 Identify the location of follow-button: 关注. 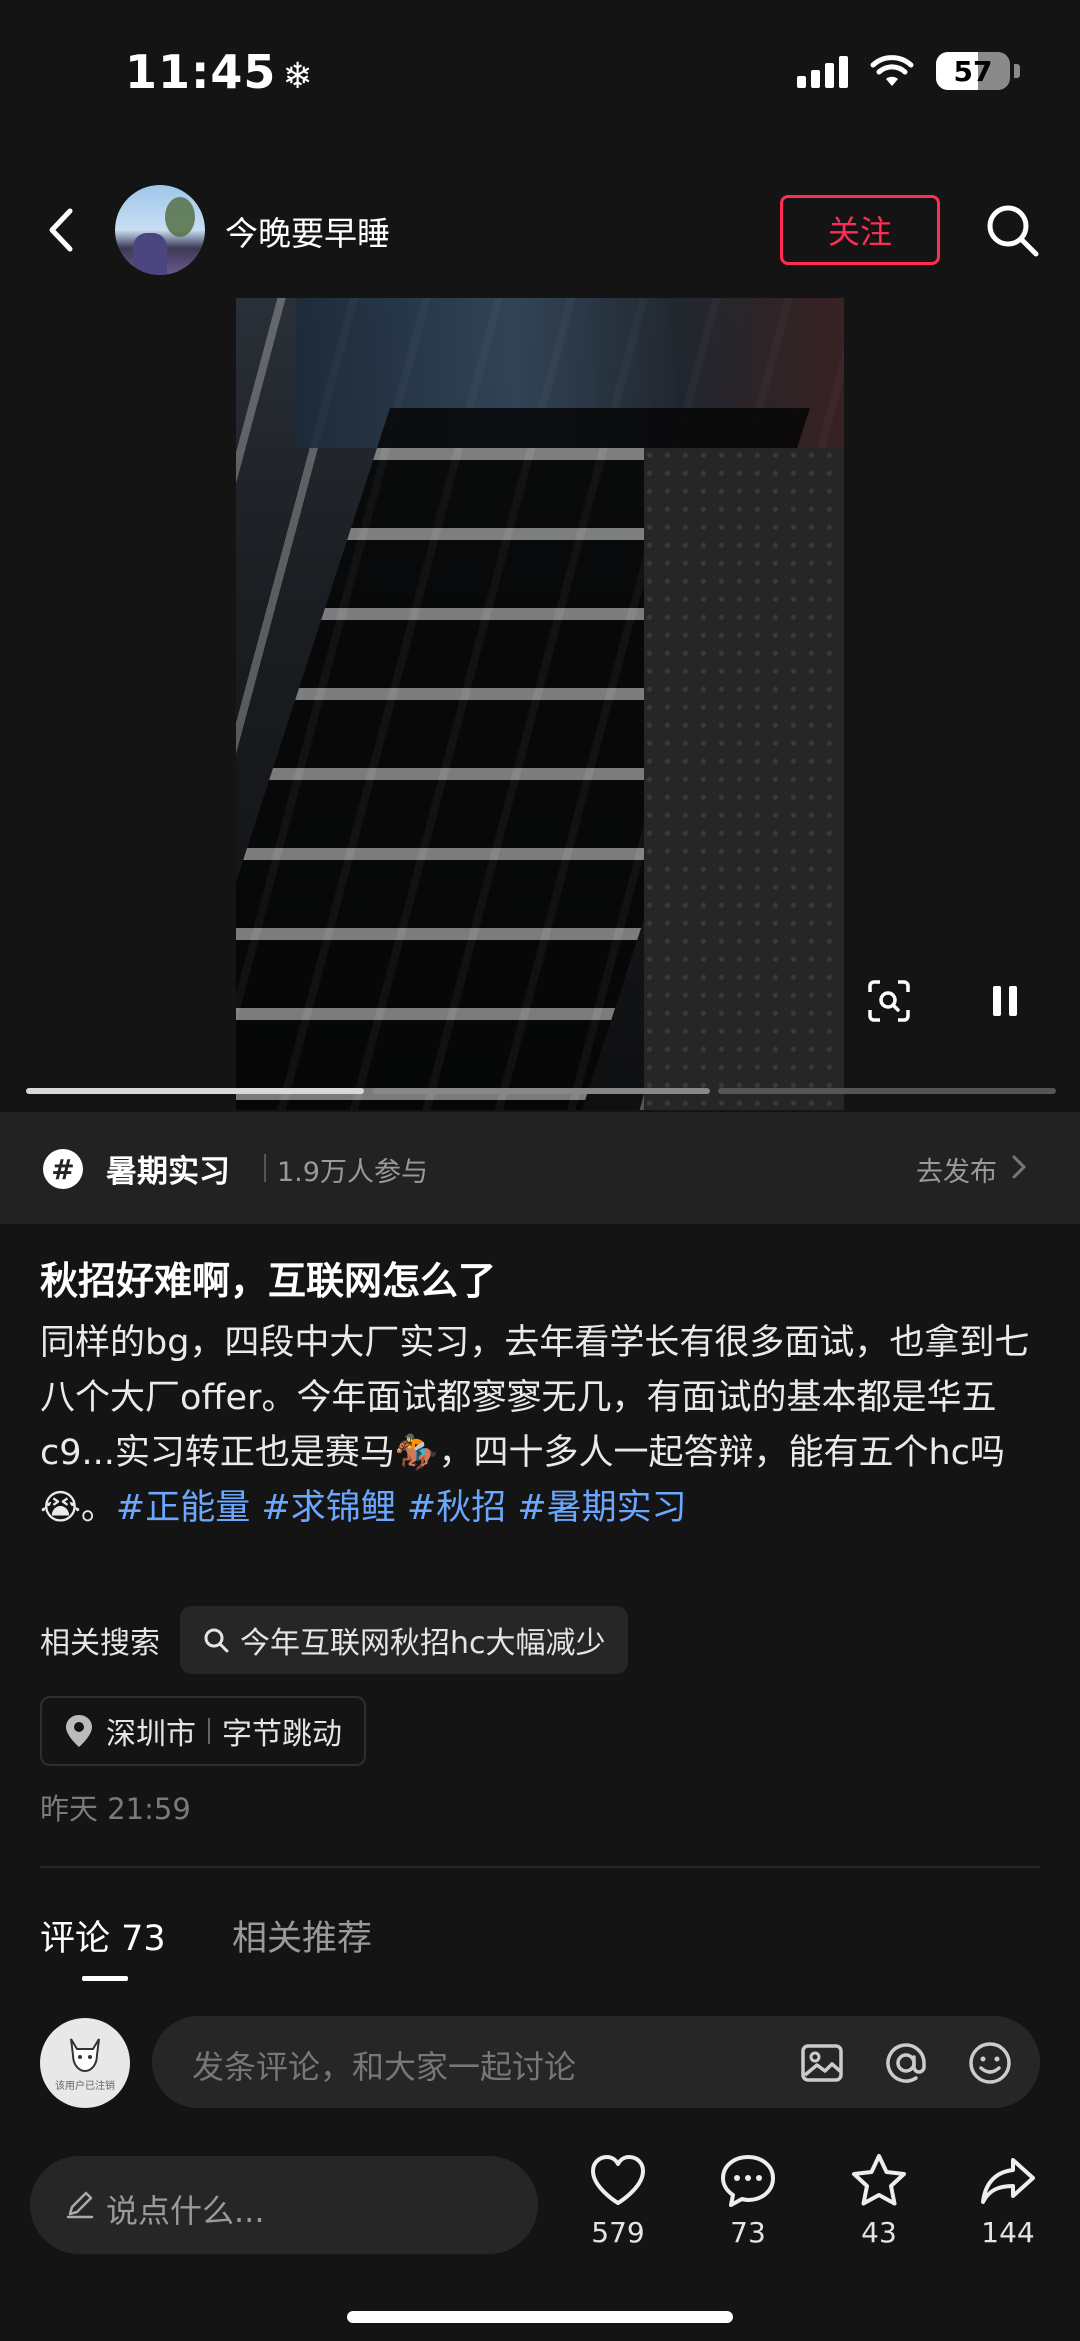
(860, 230).